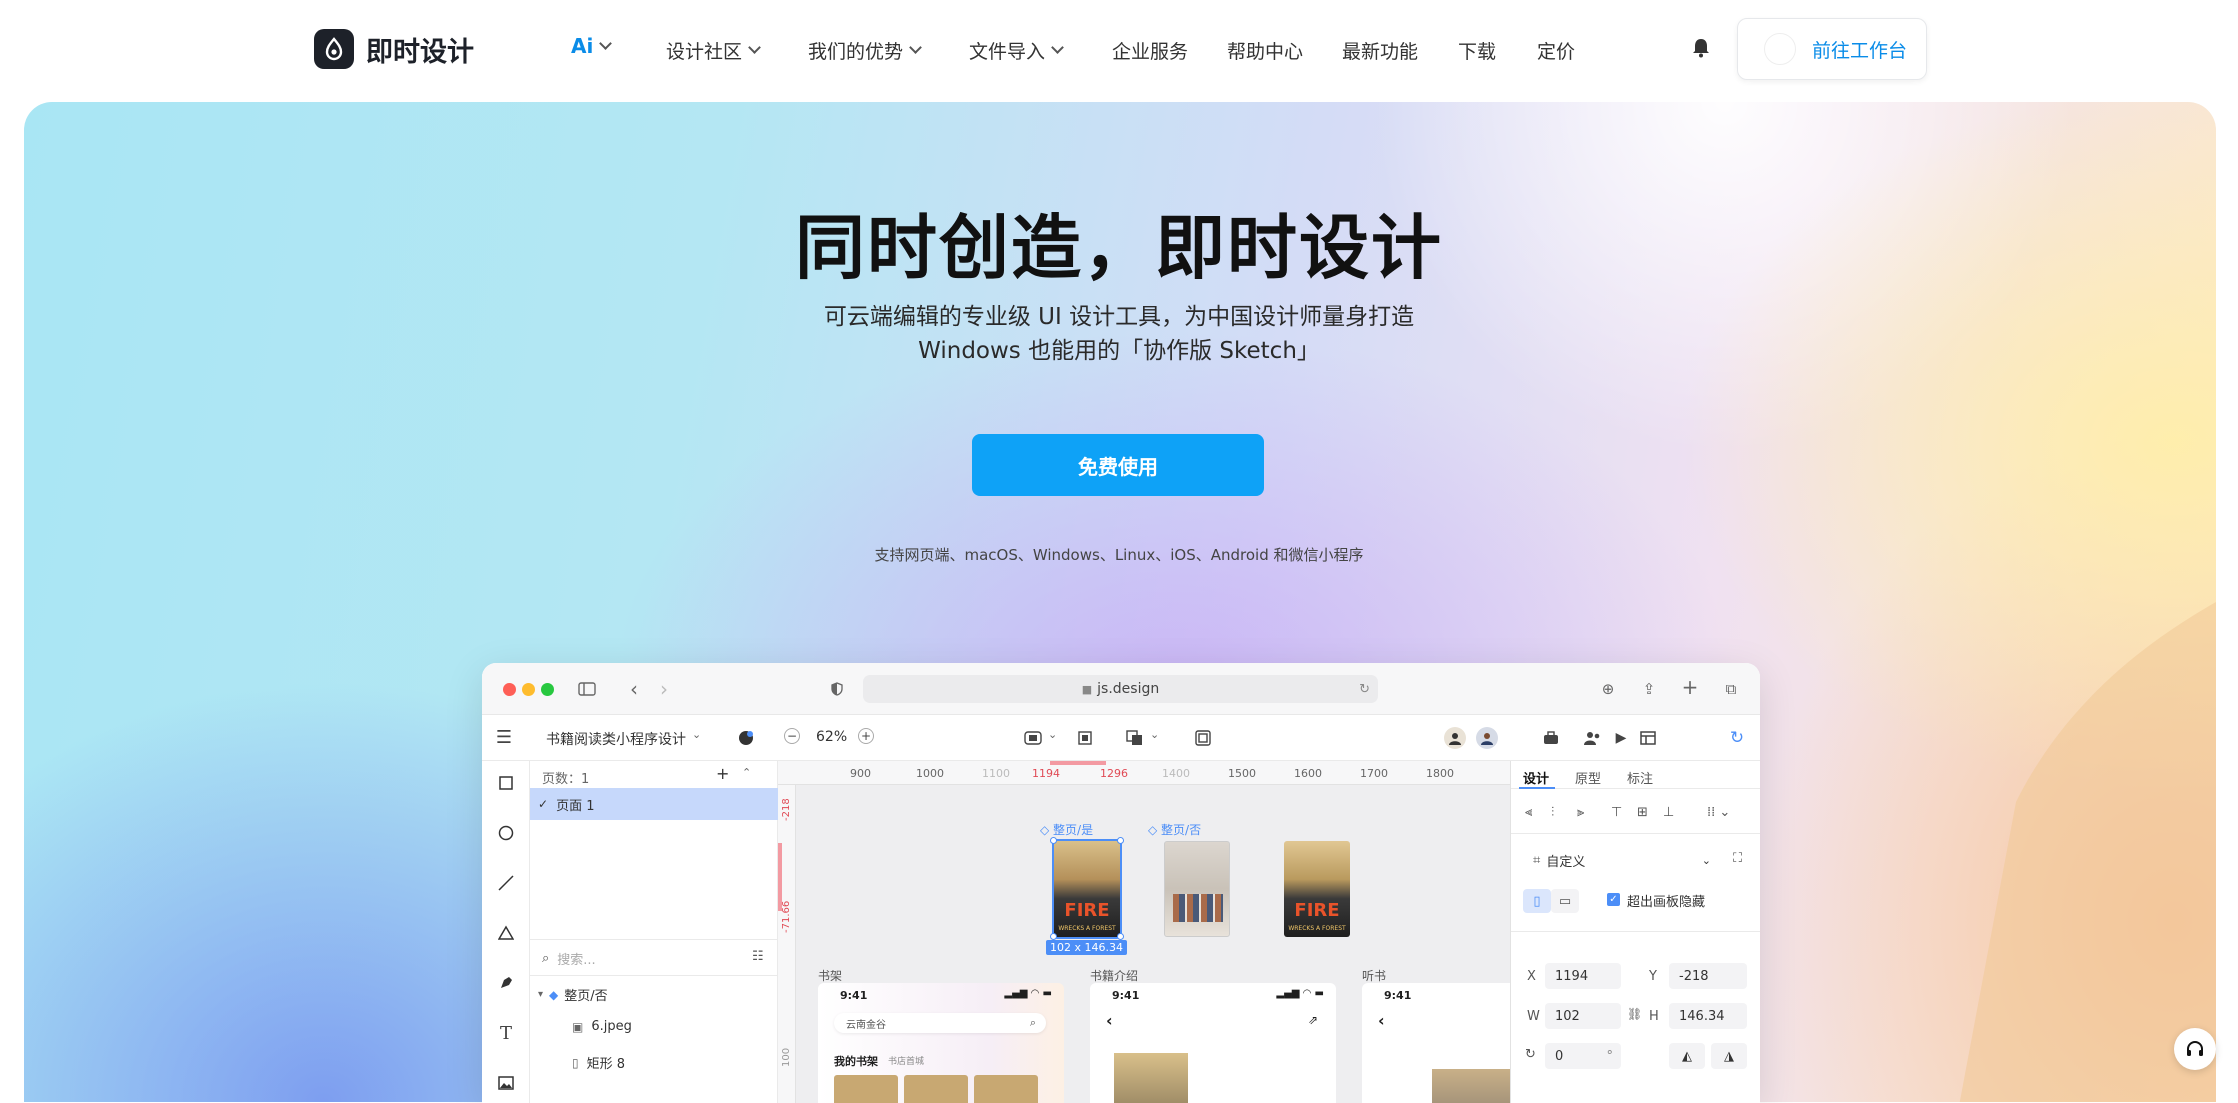  I want to click on tab-annotation: 标注, so click(1640, 777).